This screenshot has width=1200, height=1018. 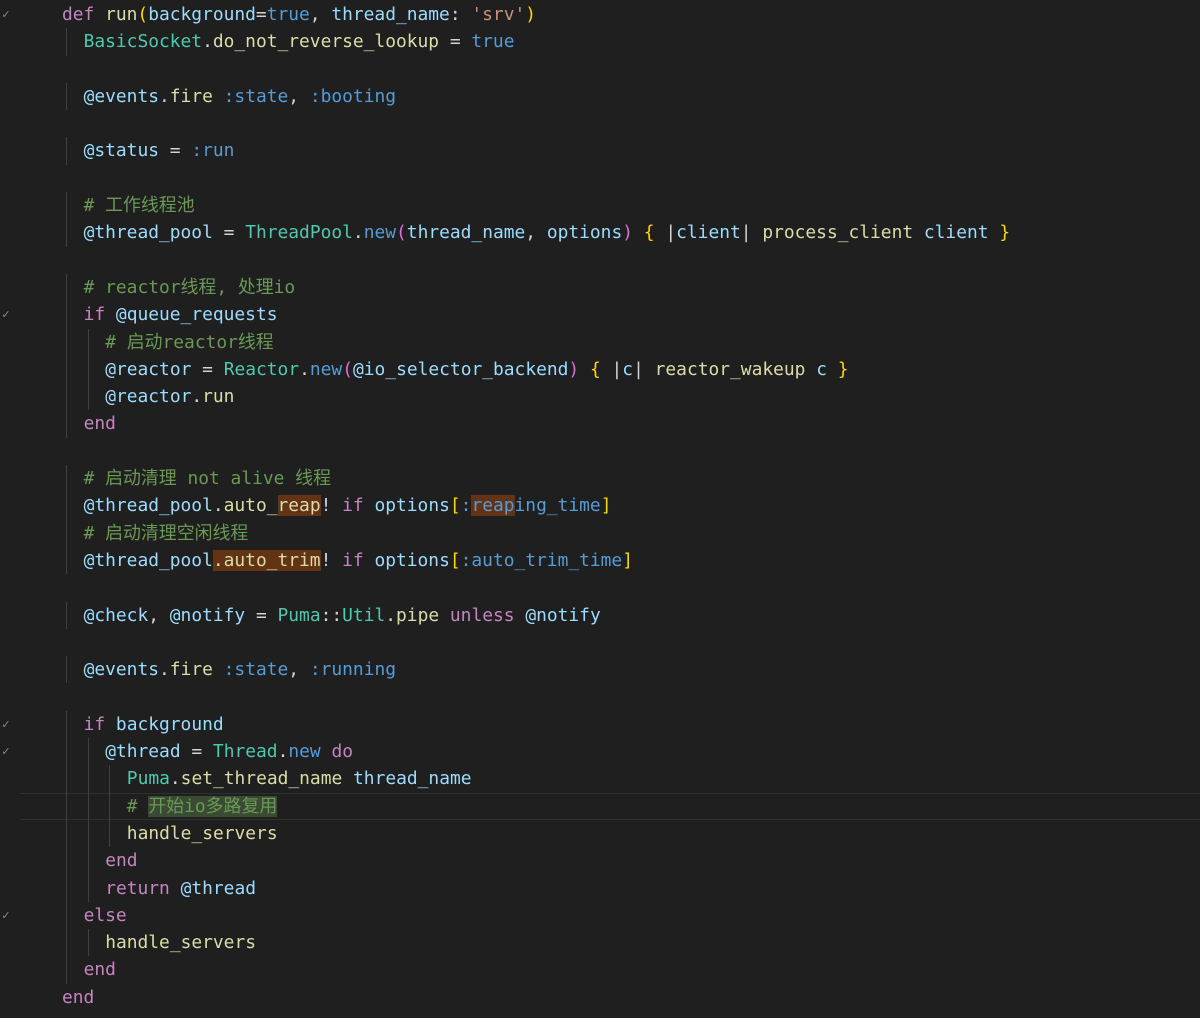 I want to click on token-comment: # reactor线程, 处理io, so click(x=189, y=287).